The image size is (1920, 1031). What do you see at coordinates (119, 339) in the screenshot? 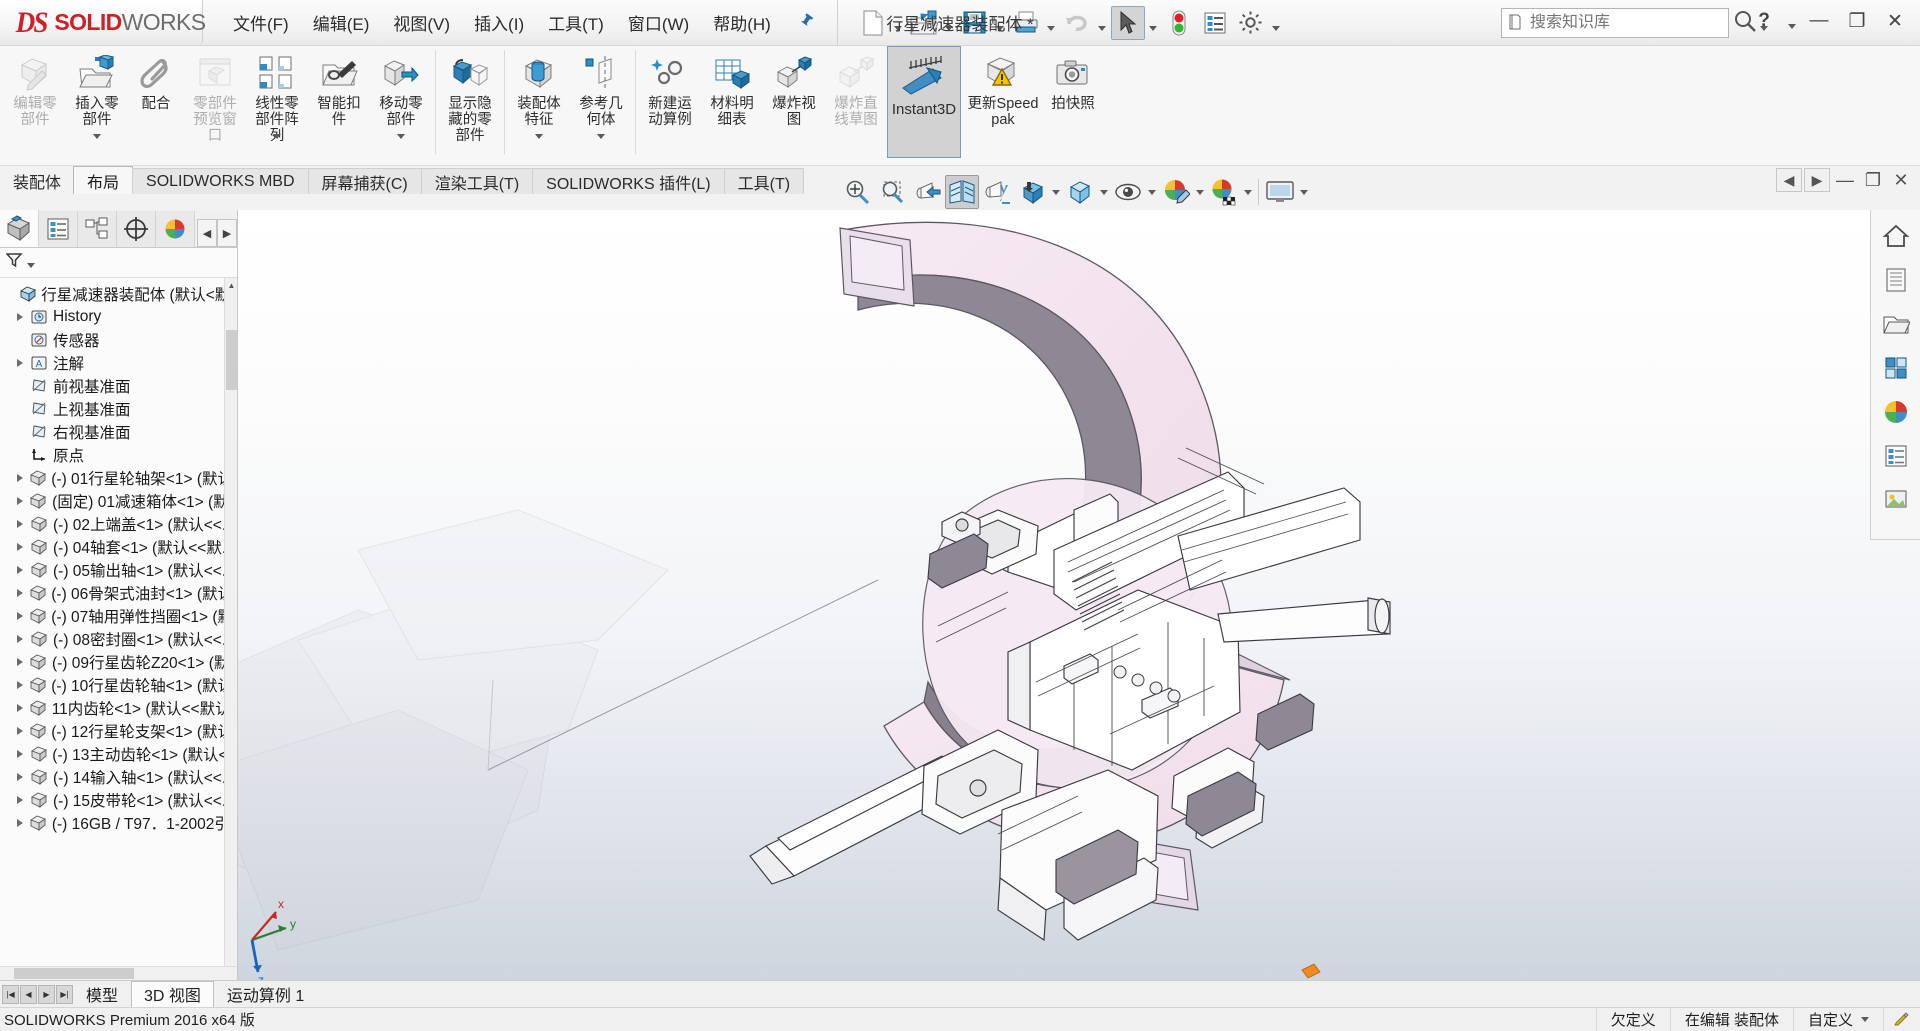
I see `tree-item-sensors: 传感器` at bounding box center [119, 339].